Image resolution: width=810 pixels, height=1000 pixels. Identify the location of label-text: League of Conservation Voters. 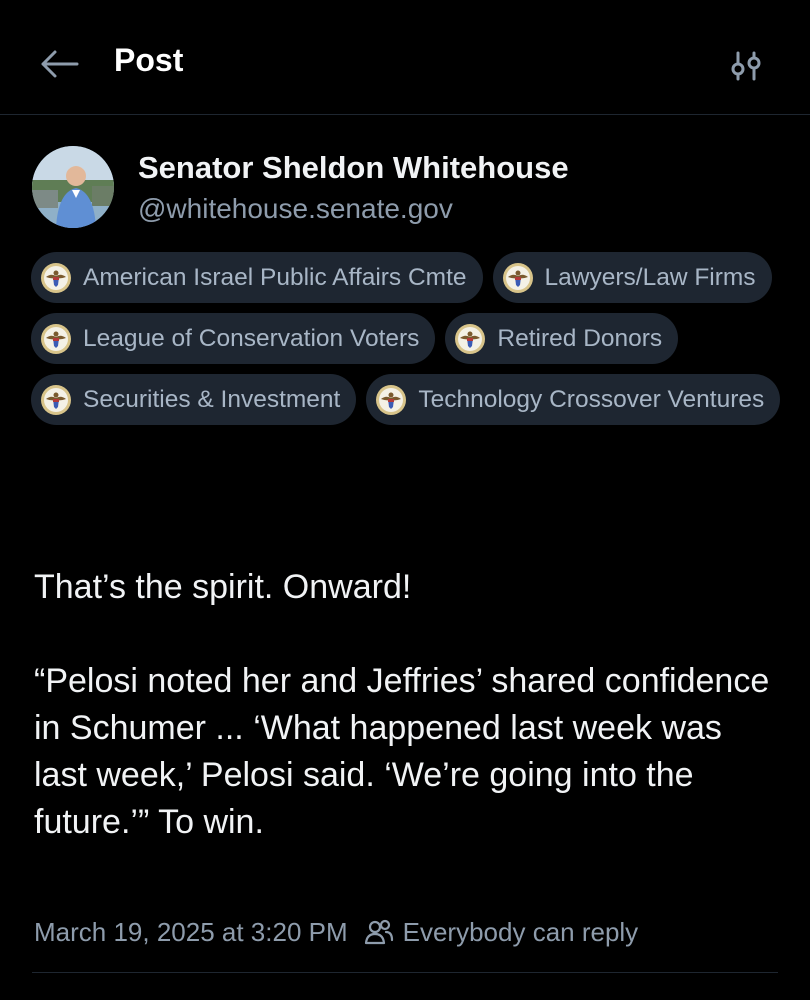
(251, 338).